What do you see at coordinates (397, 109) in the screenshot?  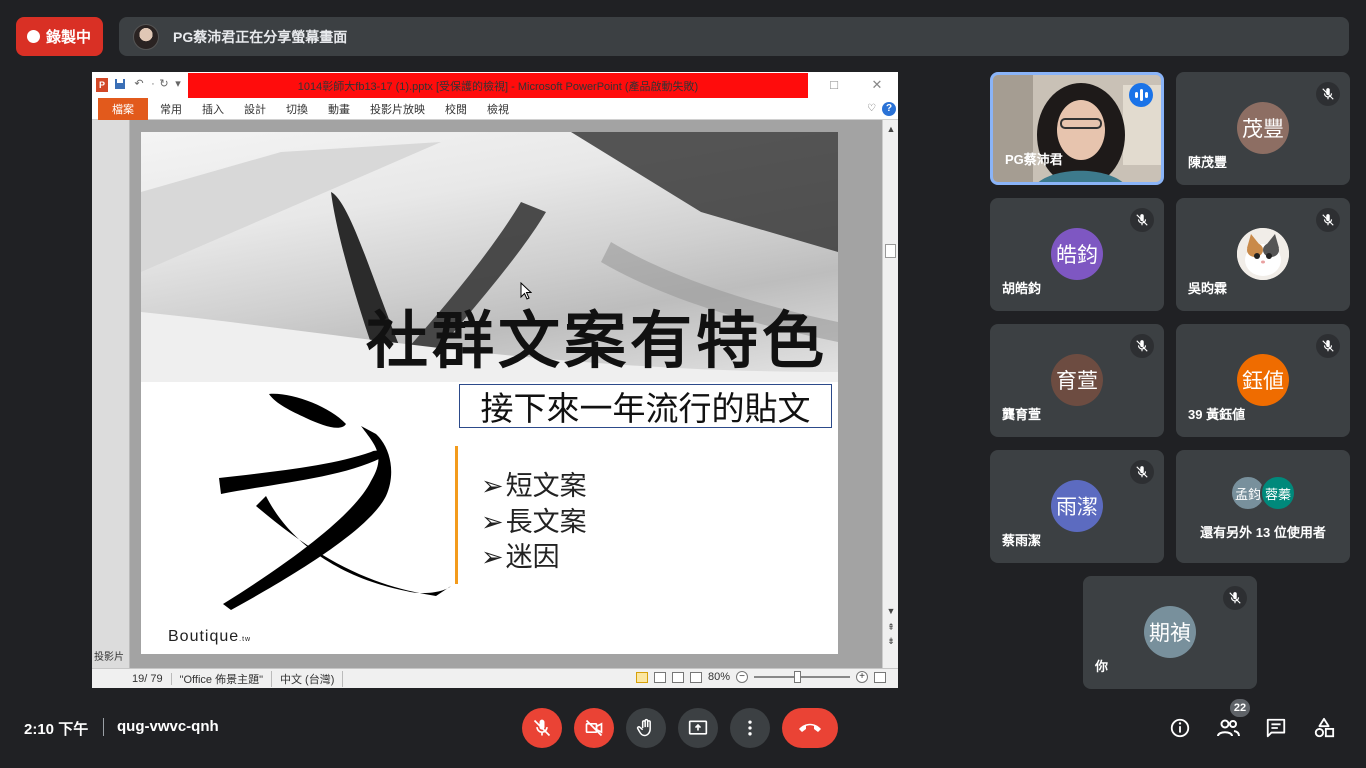 I see `tab-slideshow: 投影片放映` at bounding box center [397, 109].